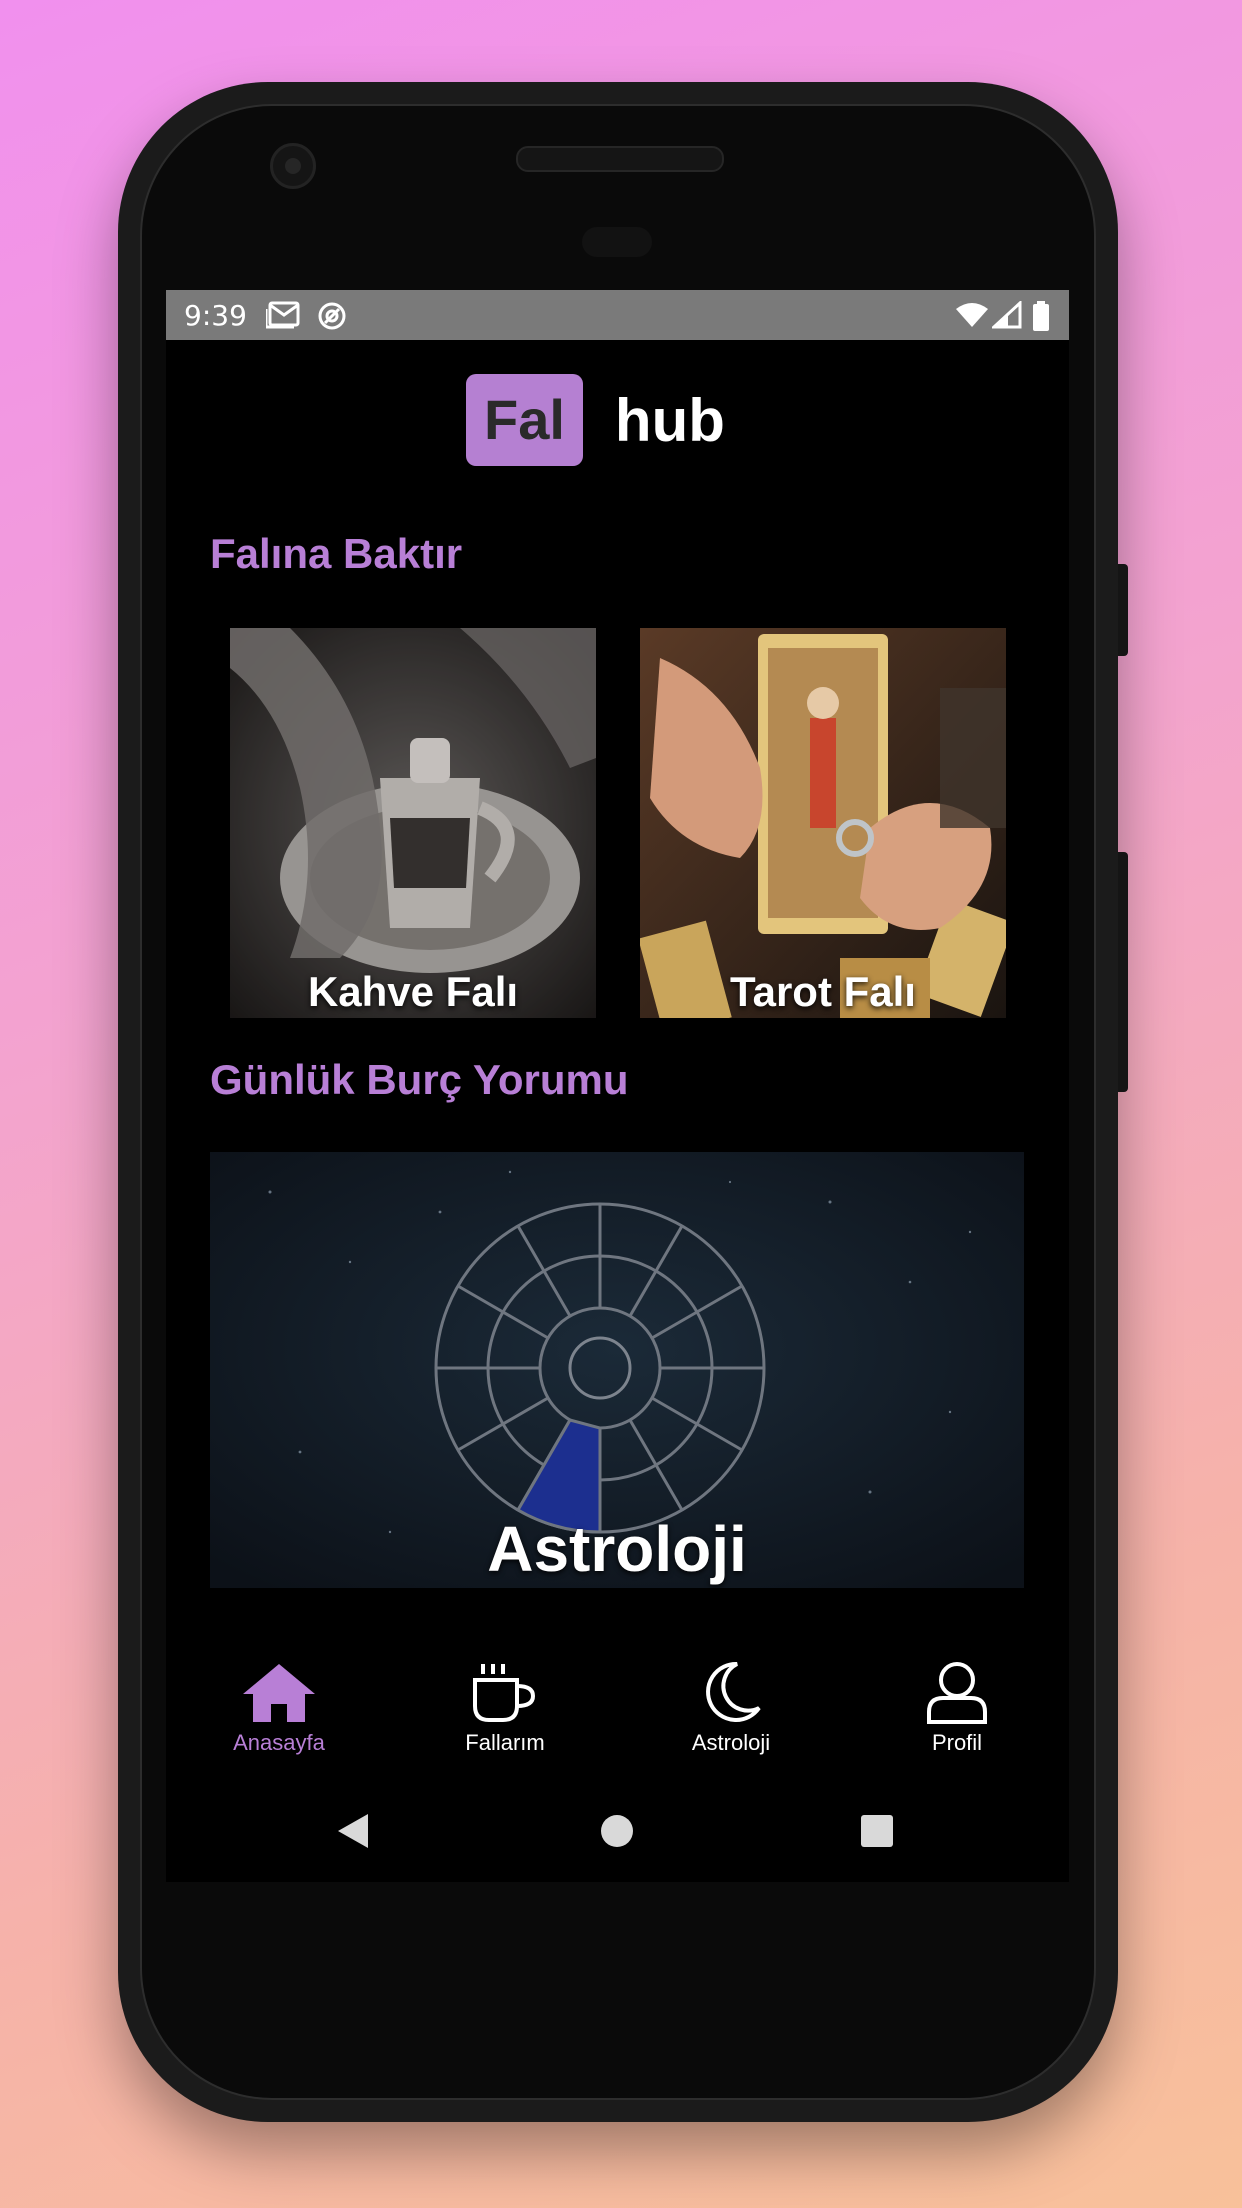 Image resolution: width=1242 pixels, height=2208 pixels. Describe the element at coordinates (524, 420) in the screenshot. I see `logo-box: Fal` at that location.